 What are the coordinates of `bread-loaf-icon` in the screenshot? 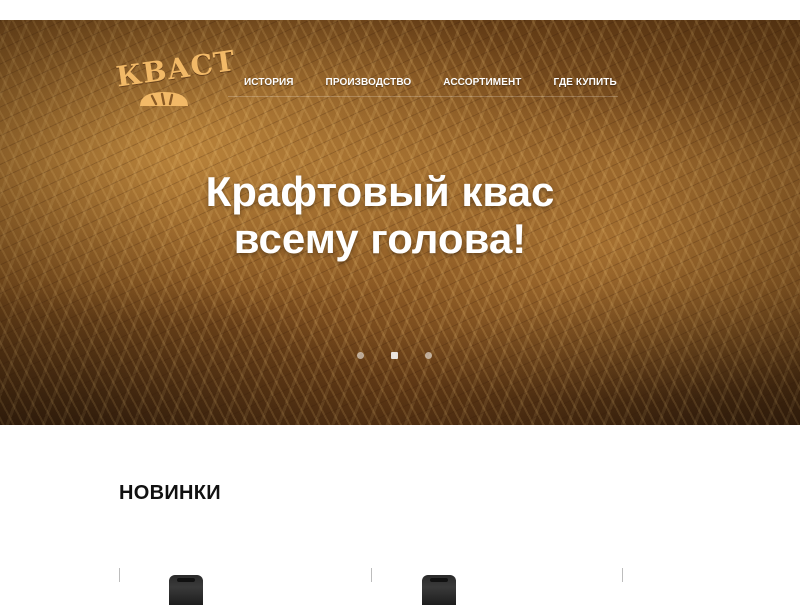 It's located at (164, 99).